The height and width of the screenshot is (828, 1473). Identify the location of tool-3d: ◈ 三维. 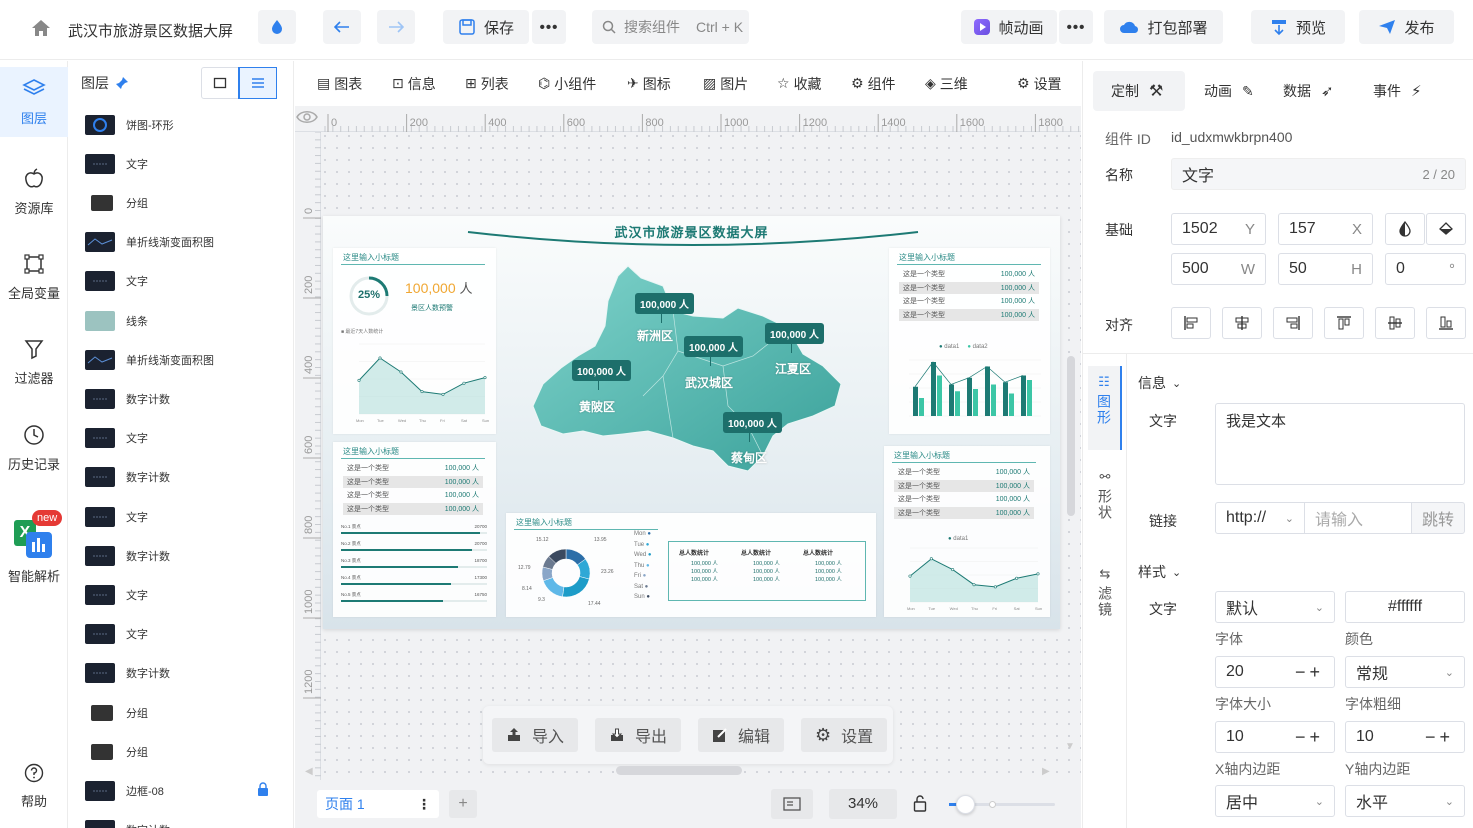
(946, 83).